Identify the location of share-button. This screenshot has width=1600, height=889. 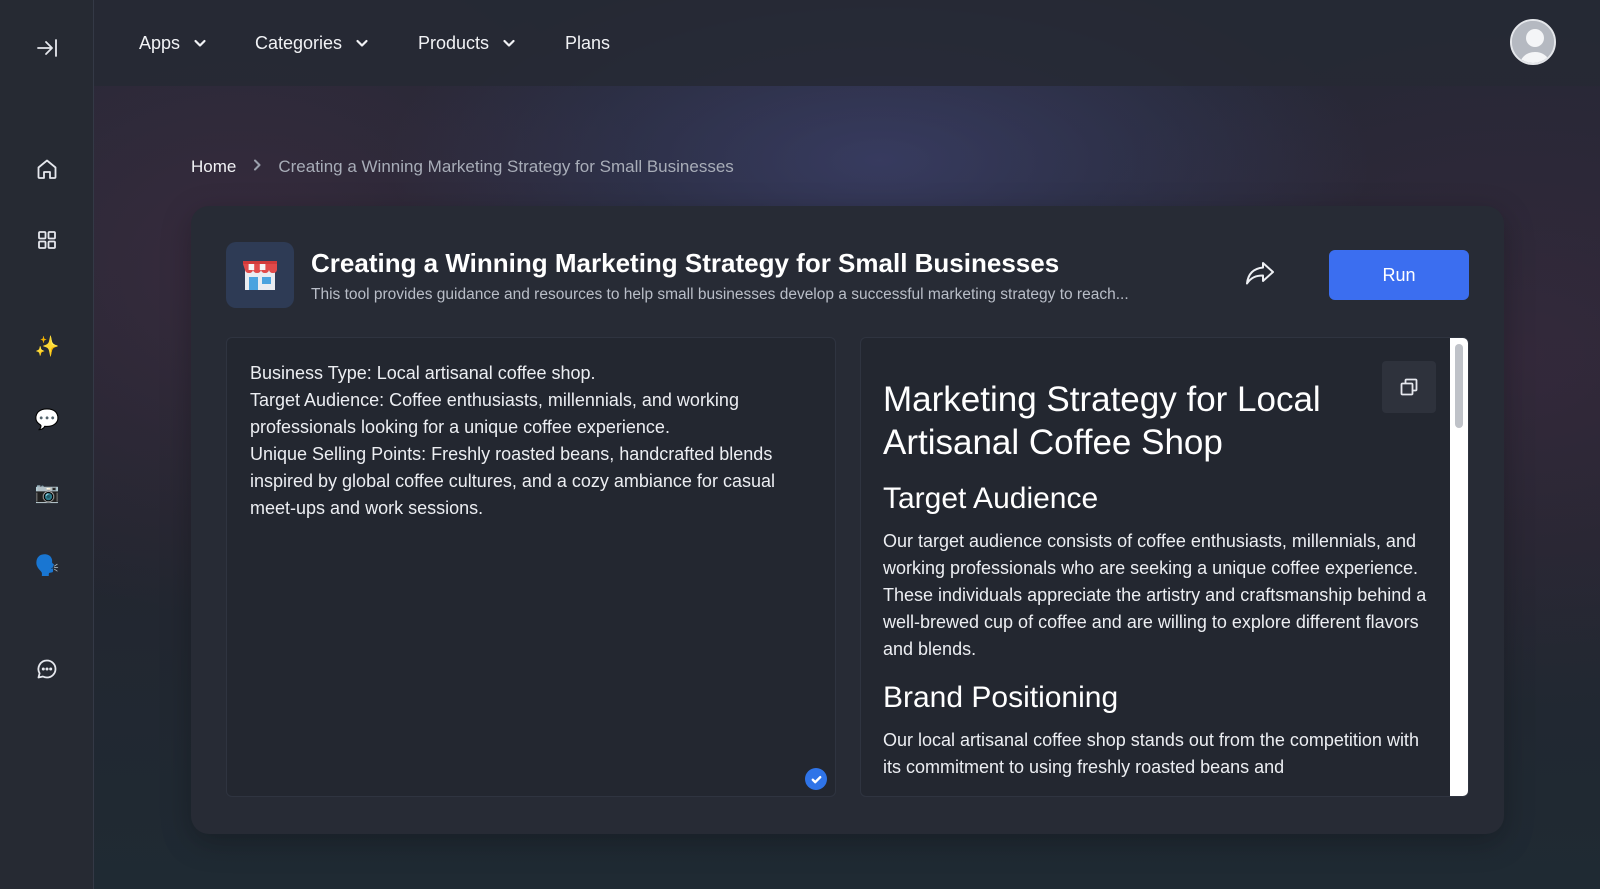
(1260, 274).